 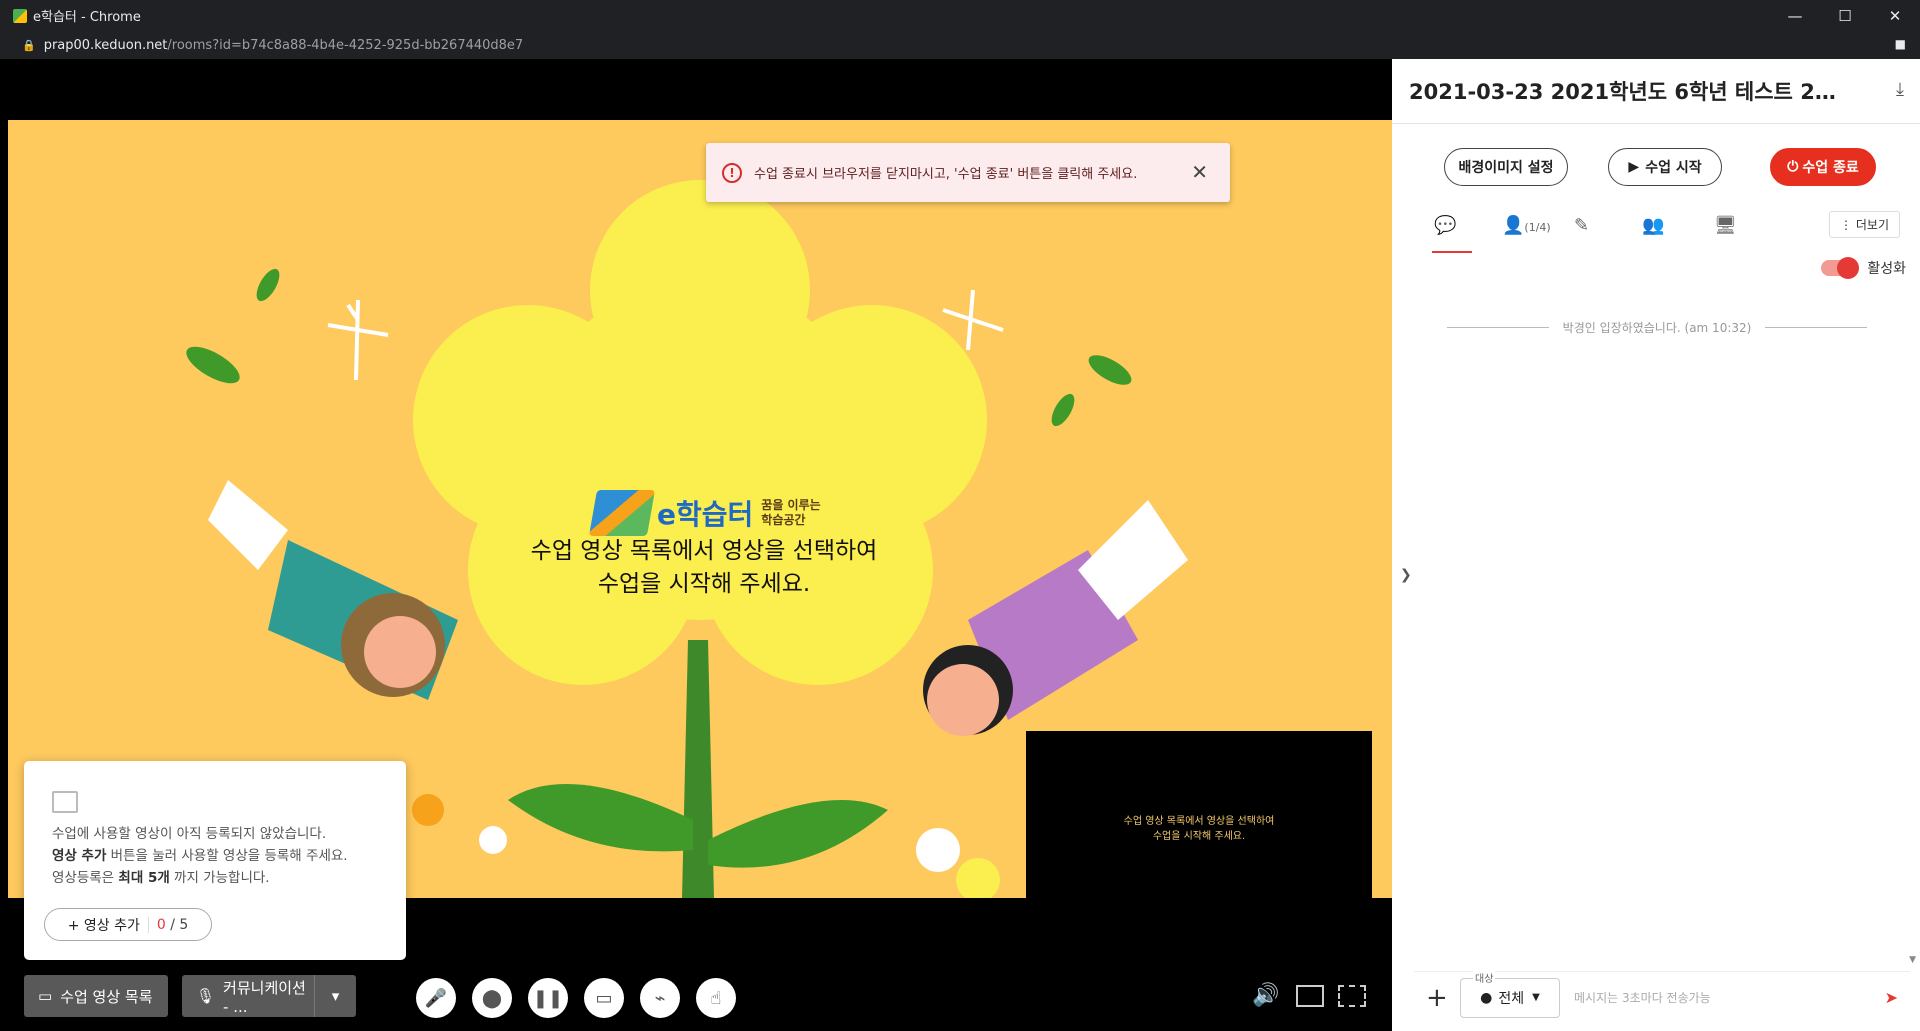 What do you see at coordinates (1840, 268) in the screenshot?
I see `activation-toggle` at bounding box center [1840, 268].